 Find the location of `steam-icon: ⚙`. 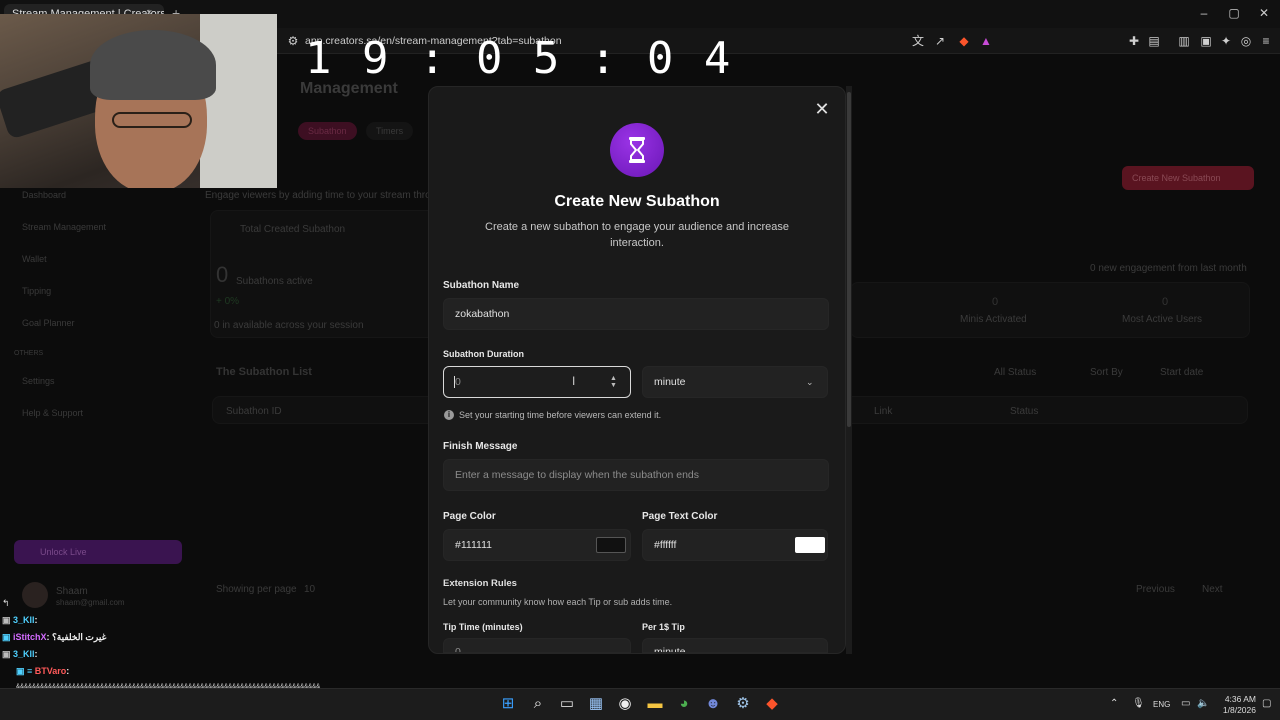

steam-icon: ⚙ is located at coordinates (743, 704).